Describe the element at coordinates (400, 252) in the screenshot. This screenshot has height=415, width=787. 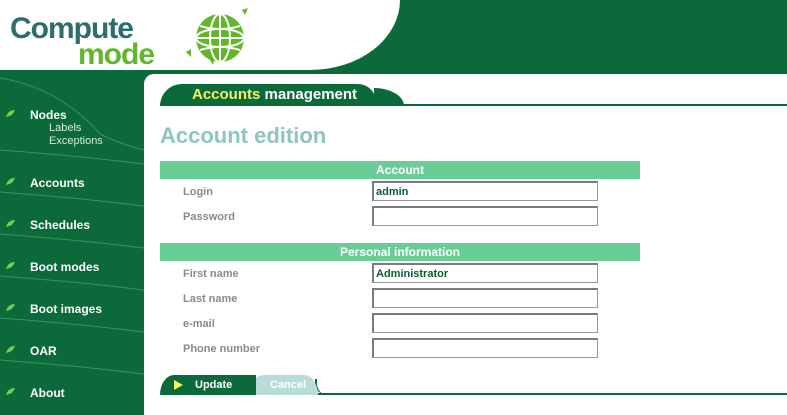
I see `section-header-personal-info: Personal information` at that location.